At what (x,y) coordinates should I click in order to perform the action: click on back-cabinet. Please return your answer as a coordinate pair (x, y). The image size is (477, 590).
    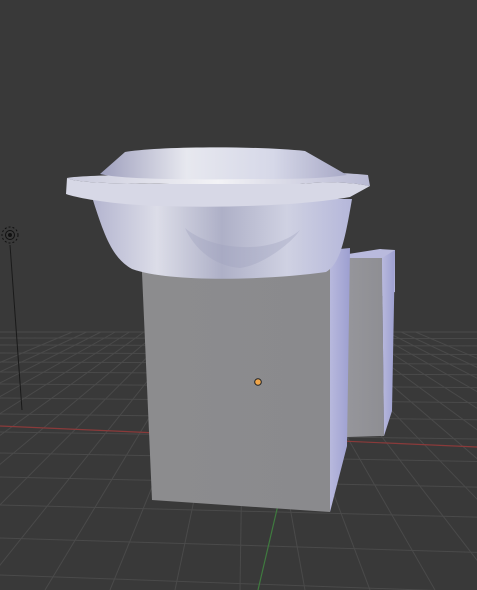
    Looking at the image, I should click on (368, 343).